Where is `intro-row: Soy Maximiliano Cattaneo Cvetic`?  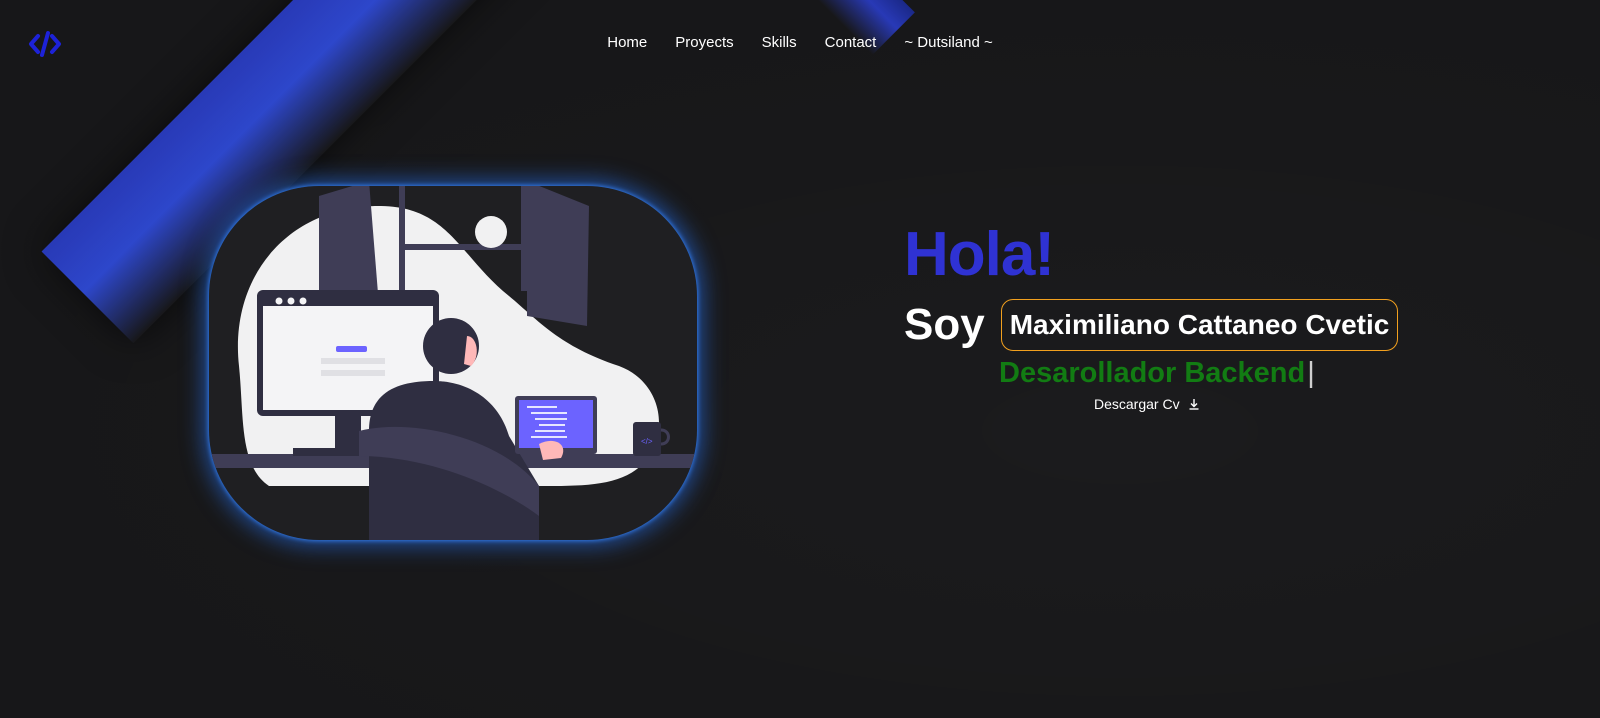
intro-row: Soy Maximiliano Cattaneo Cvetic is located at coordinates (1151, 325).